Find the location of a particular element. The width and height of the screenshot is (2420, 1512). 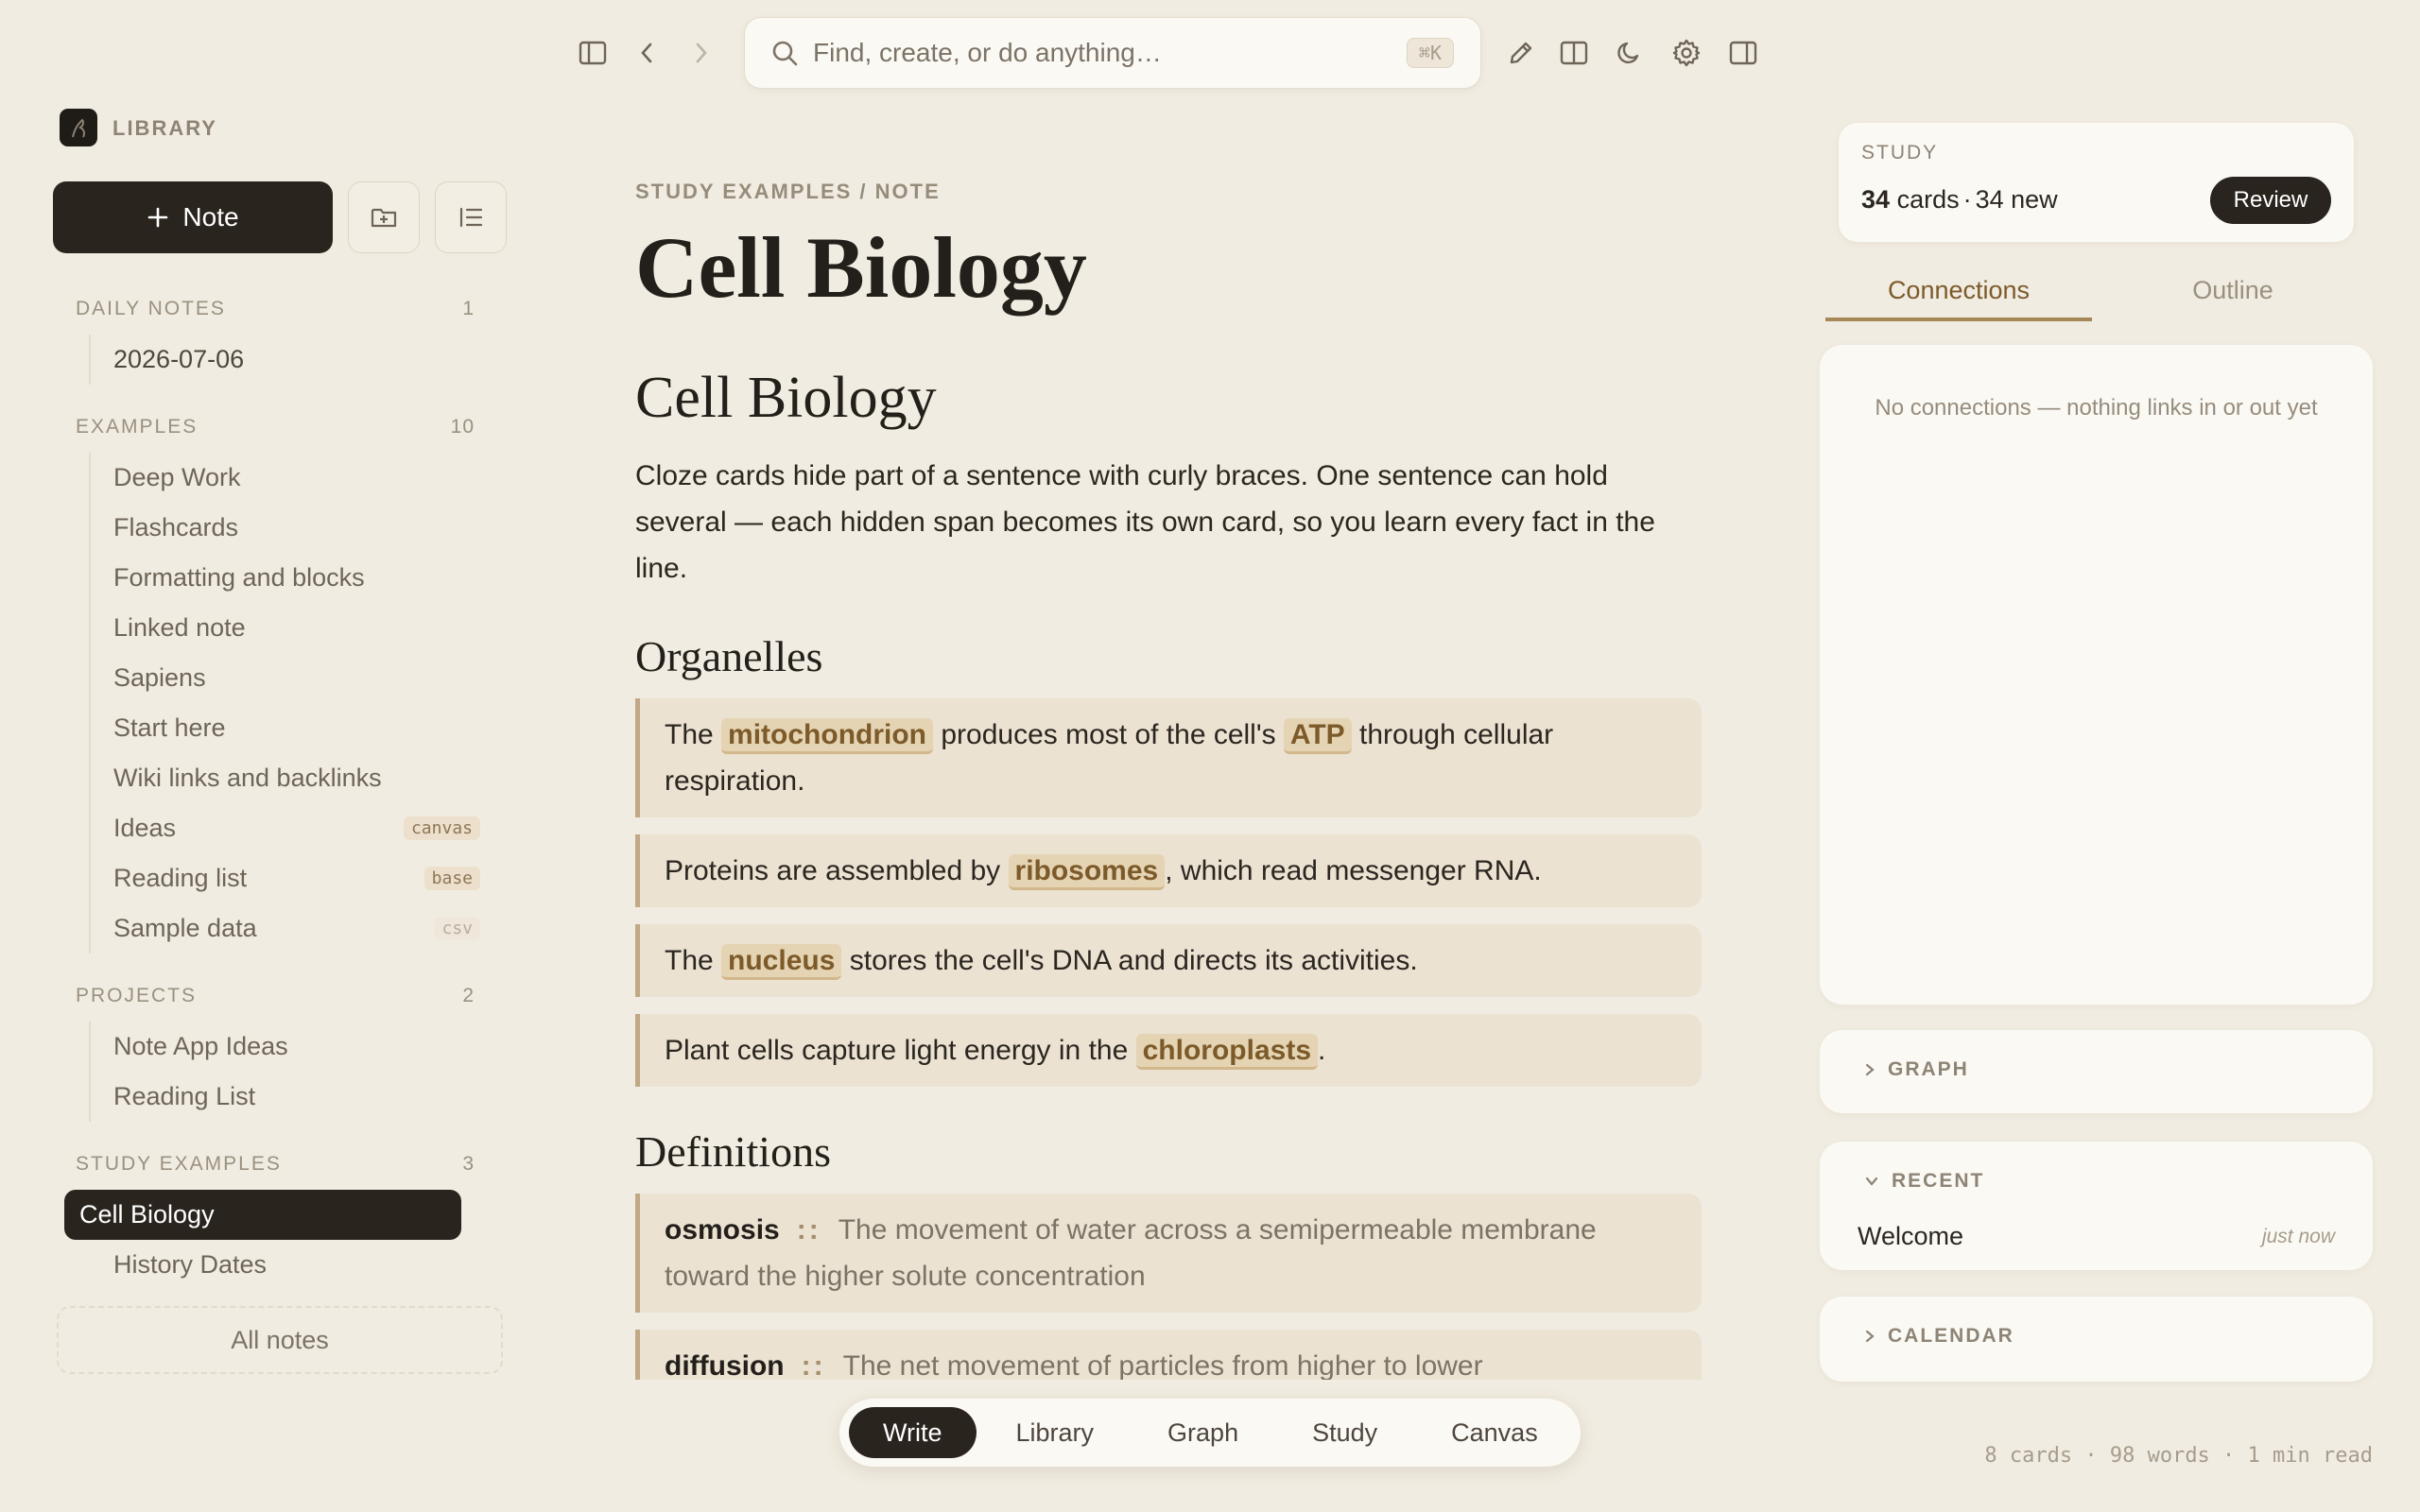

outline-list-button is located at coordinates (471, 217).